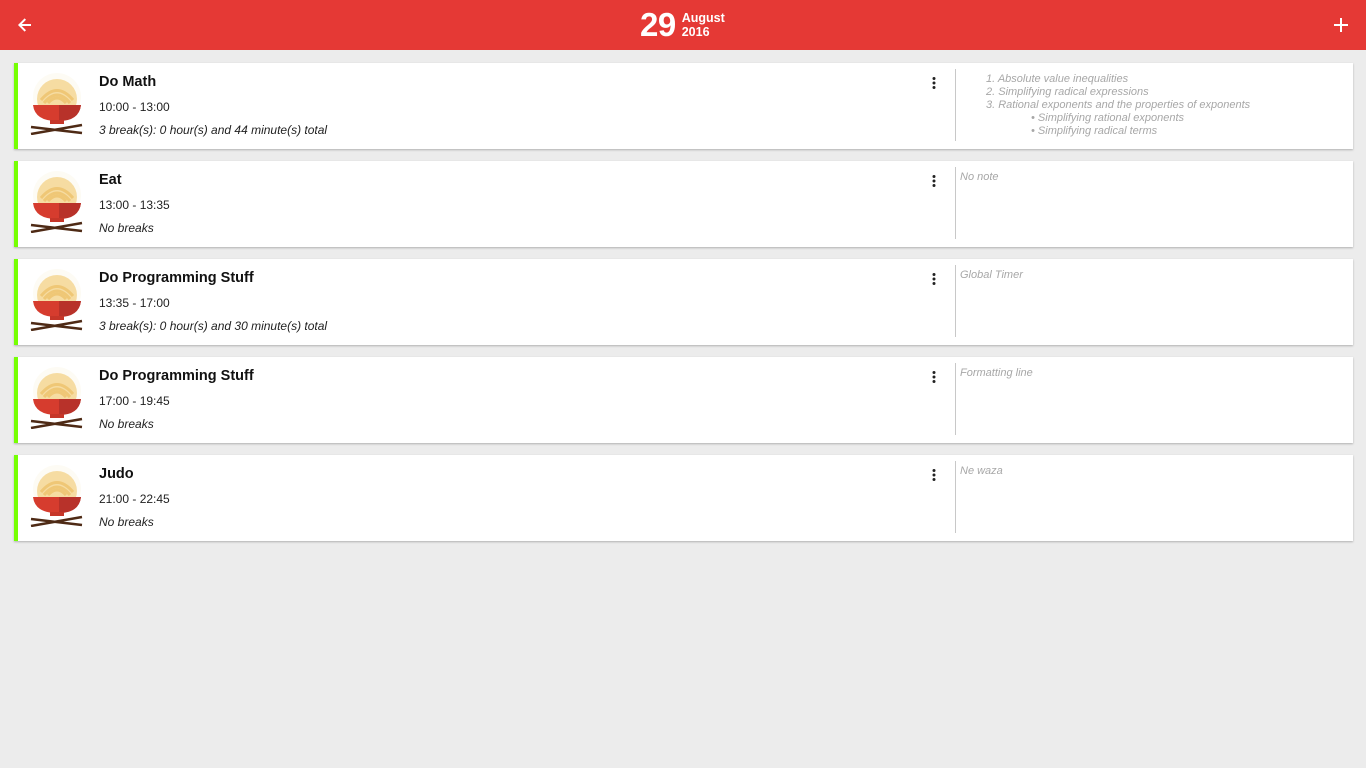  Describe the element at coordinates (134, 401) in the screenshot. I see `task-time: 17:00 - 19:45` at that location.